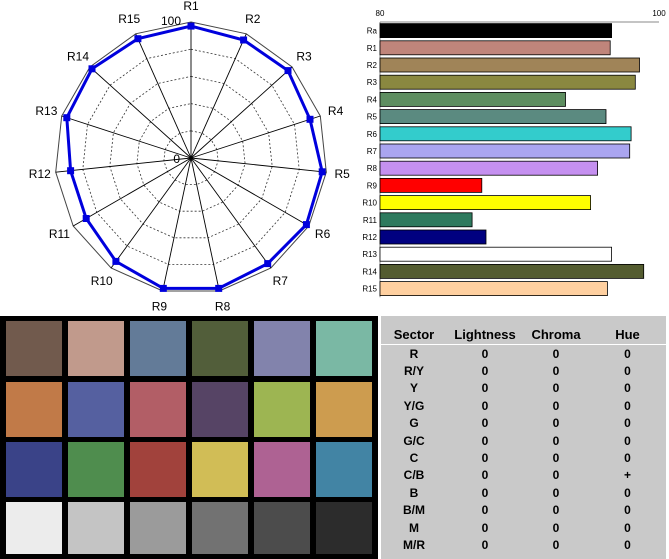  I want to click on sector-cell: C/B, so click(414, 475).